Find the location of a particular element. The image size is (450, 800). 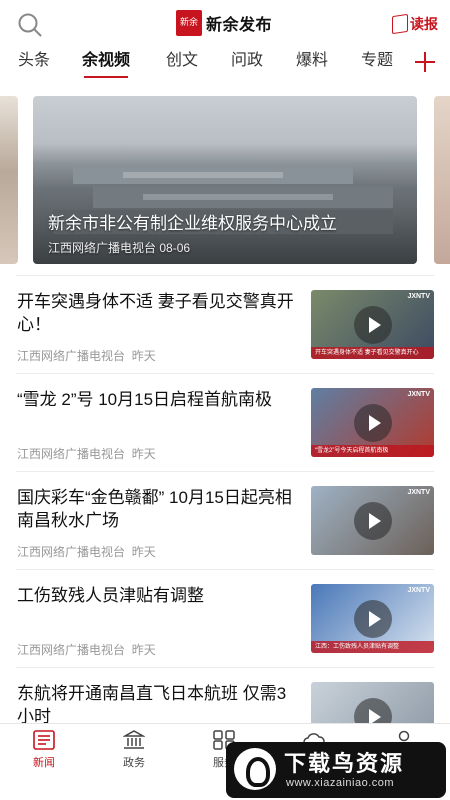

read-newspaper-label: 读报 is located at coordinates (424, 24).